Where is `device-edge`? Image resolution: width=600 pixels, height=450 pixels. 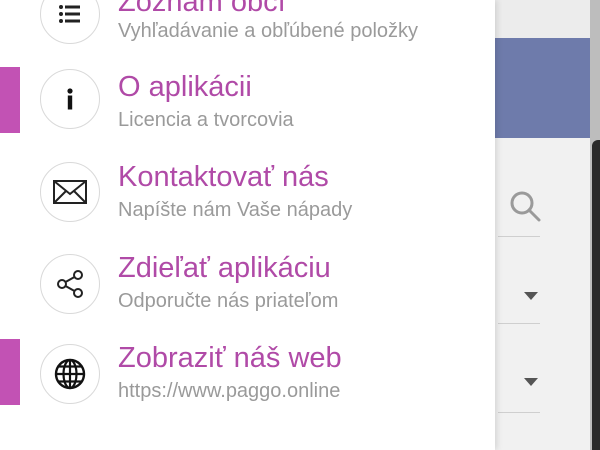
device-edge is located at coordinates (596, 295).